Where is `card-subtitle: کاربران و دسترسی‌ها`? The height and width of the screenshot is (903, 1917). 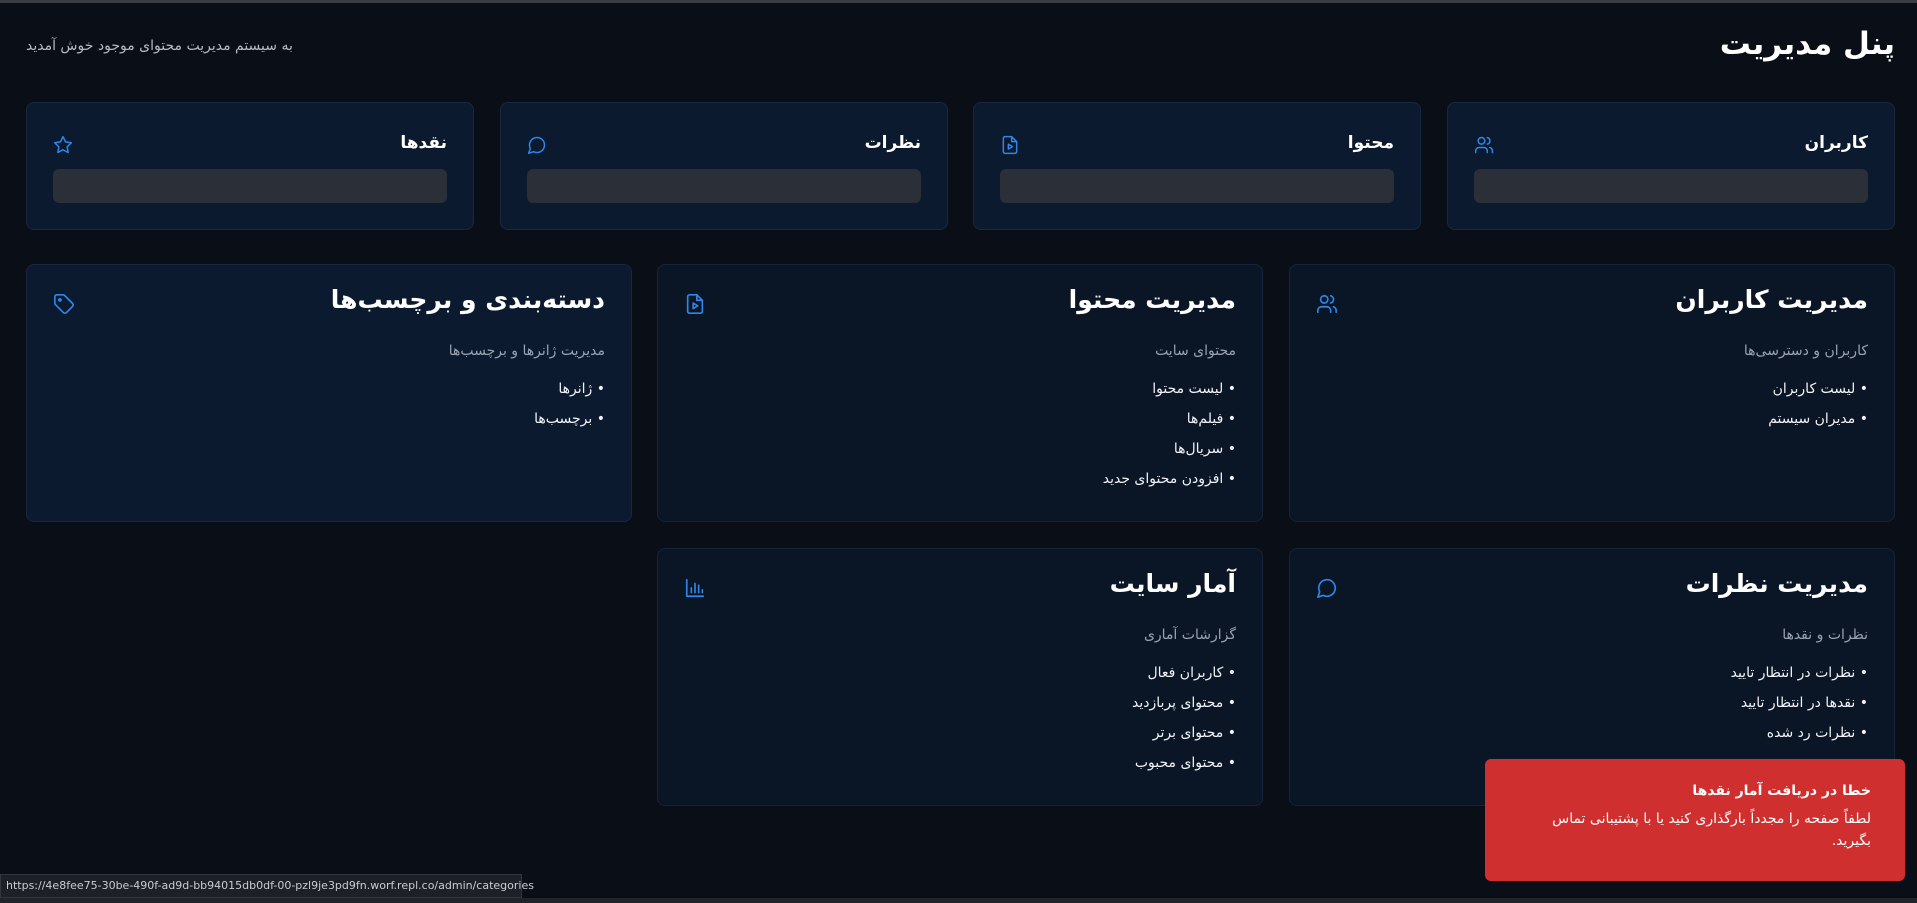
card-subtitle: کاربران و دسترسی‌ها is located at coordinates (1805, 351).